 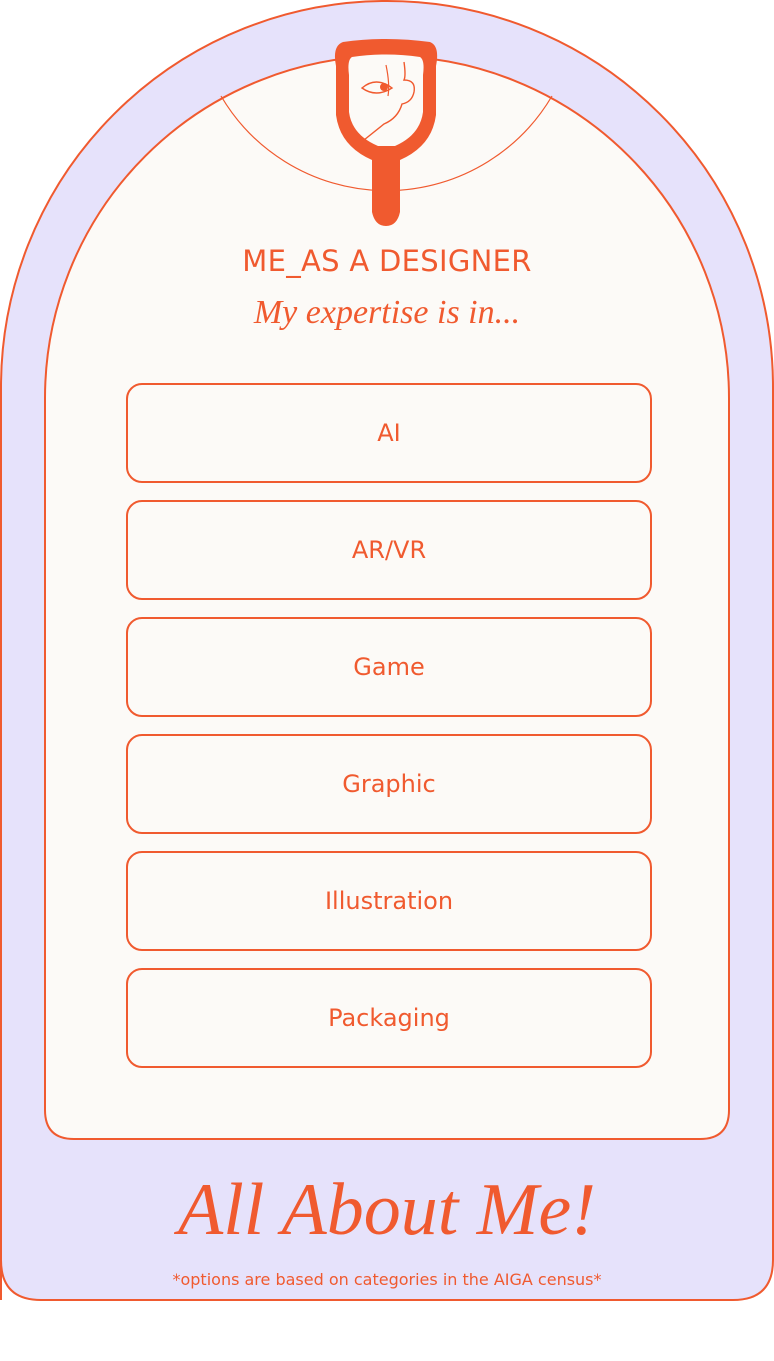 I want to click on option-label: AR/VR, so click(x=389, y=550).